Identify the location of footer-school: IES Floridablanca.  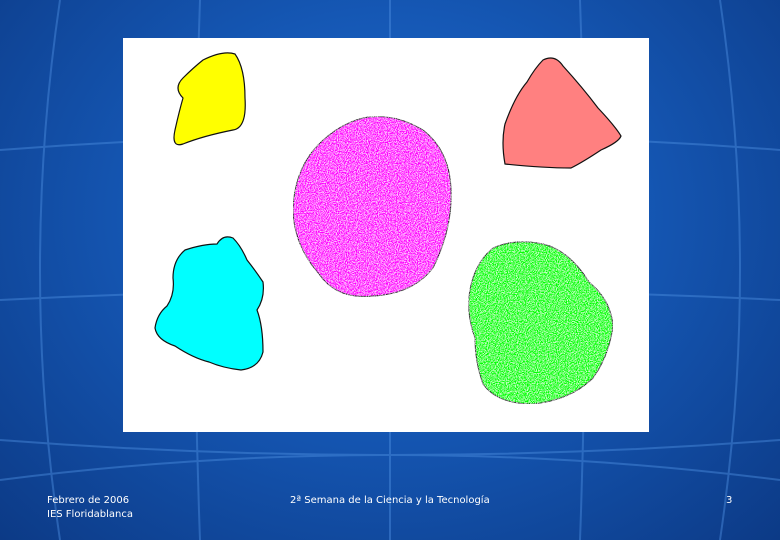
(90, 514).